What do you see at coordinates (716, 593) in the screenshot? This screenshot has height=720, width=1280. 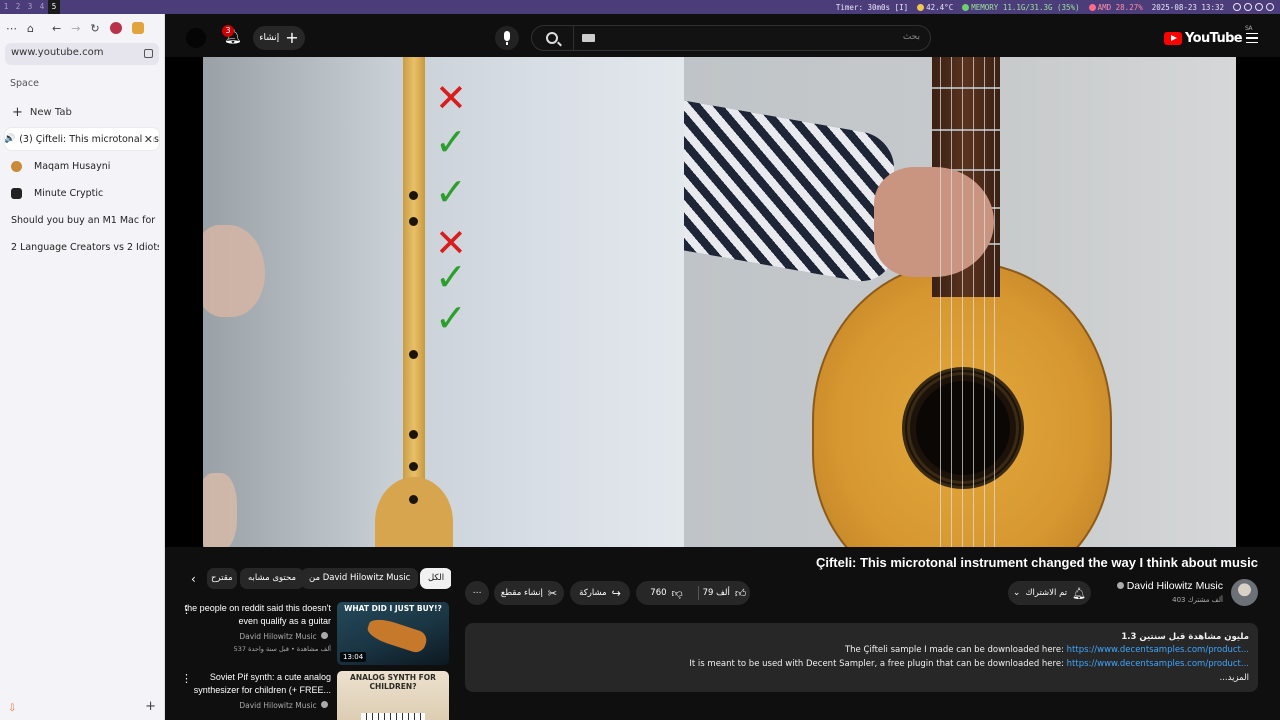 I see `like-count: 79 ألف` at bounding box center [716, 593].